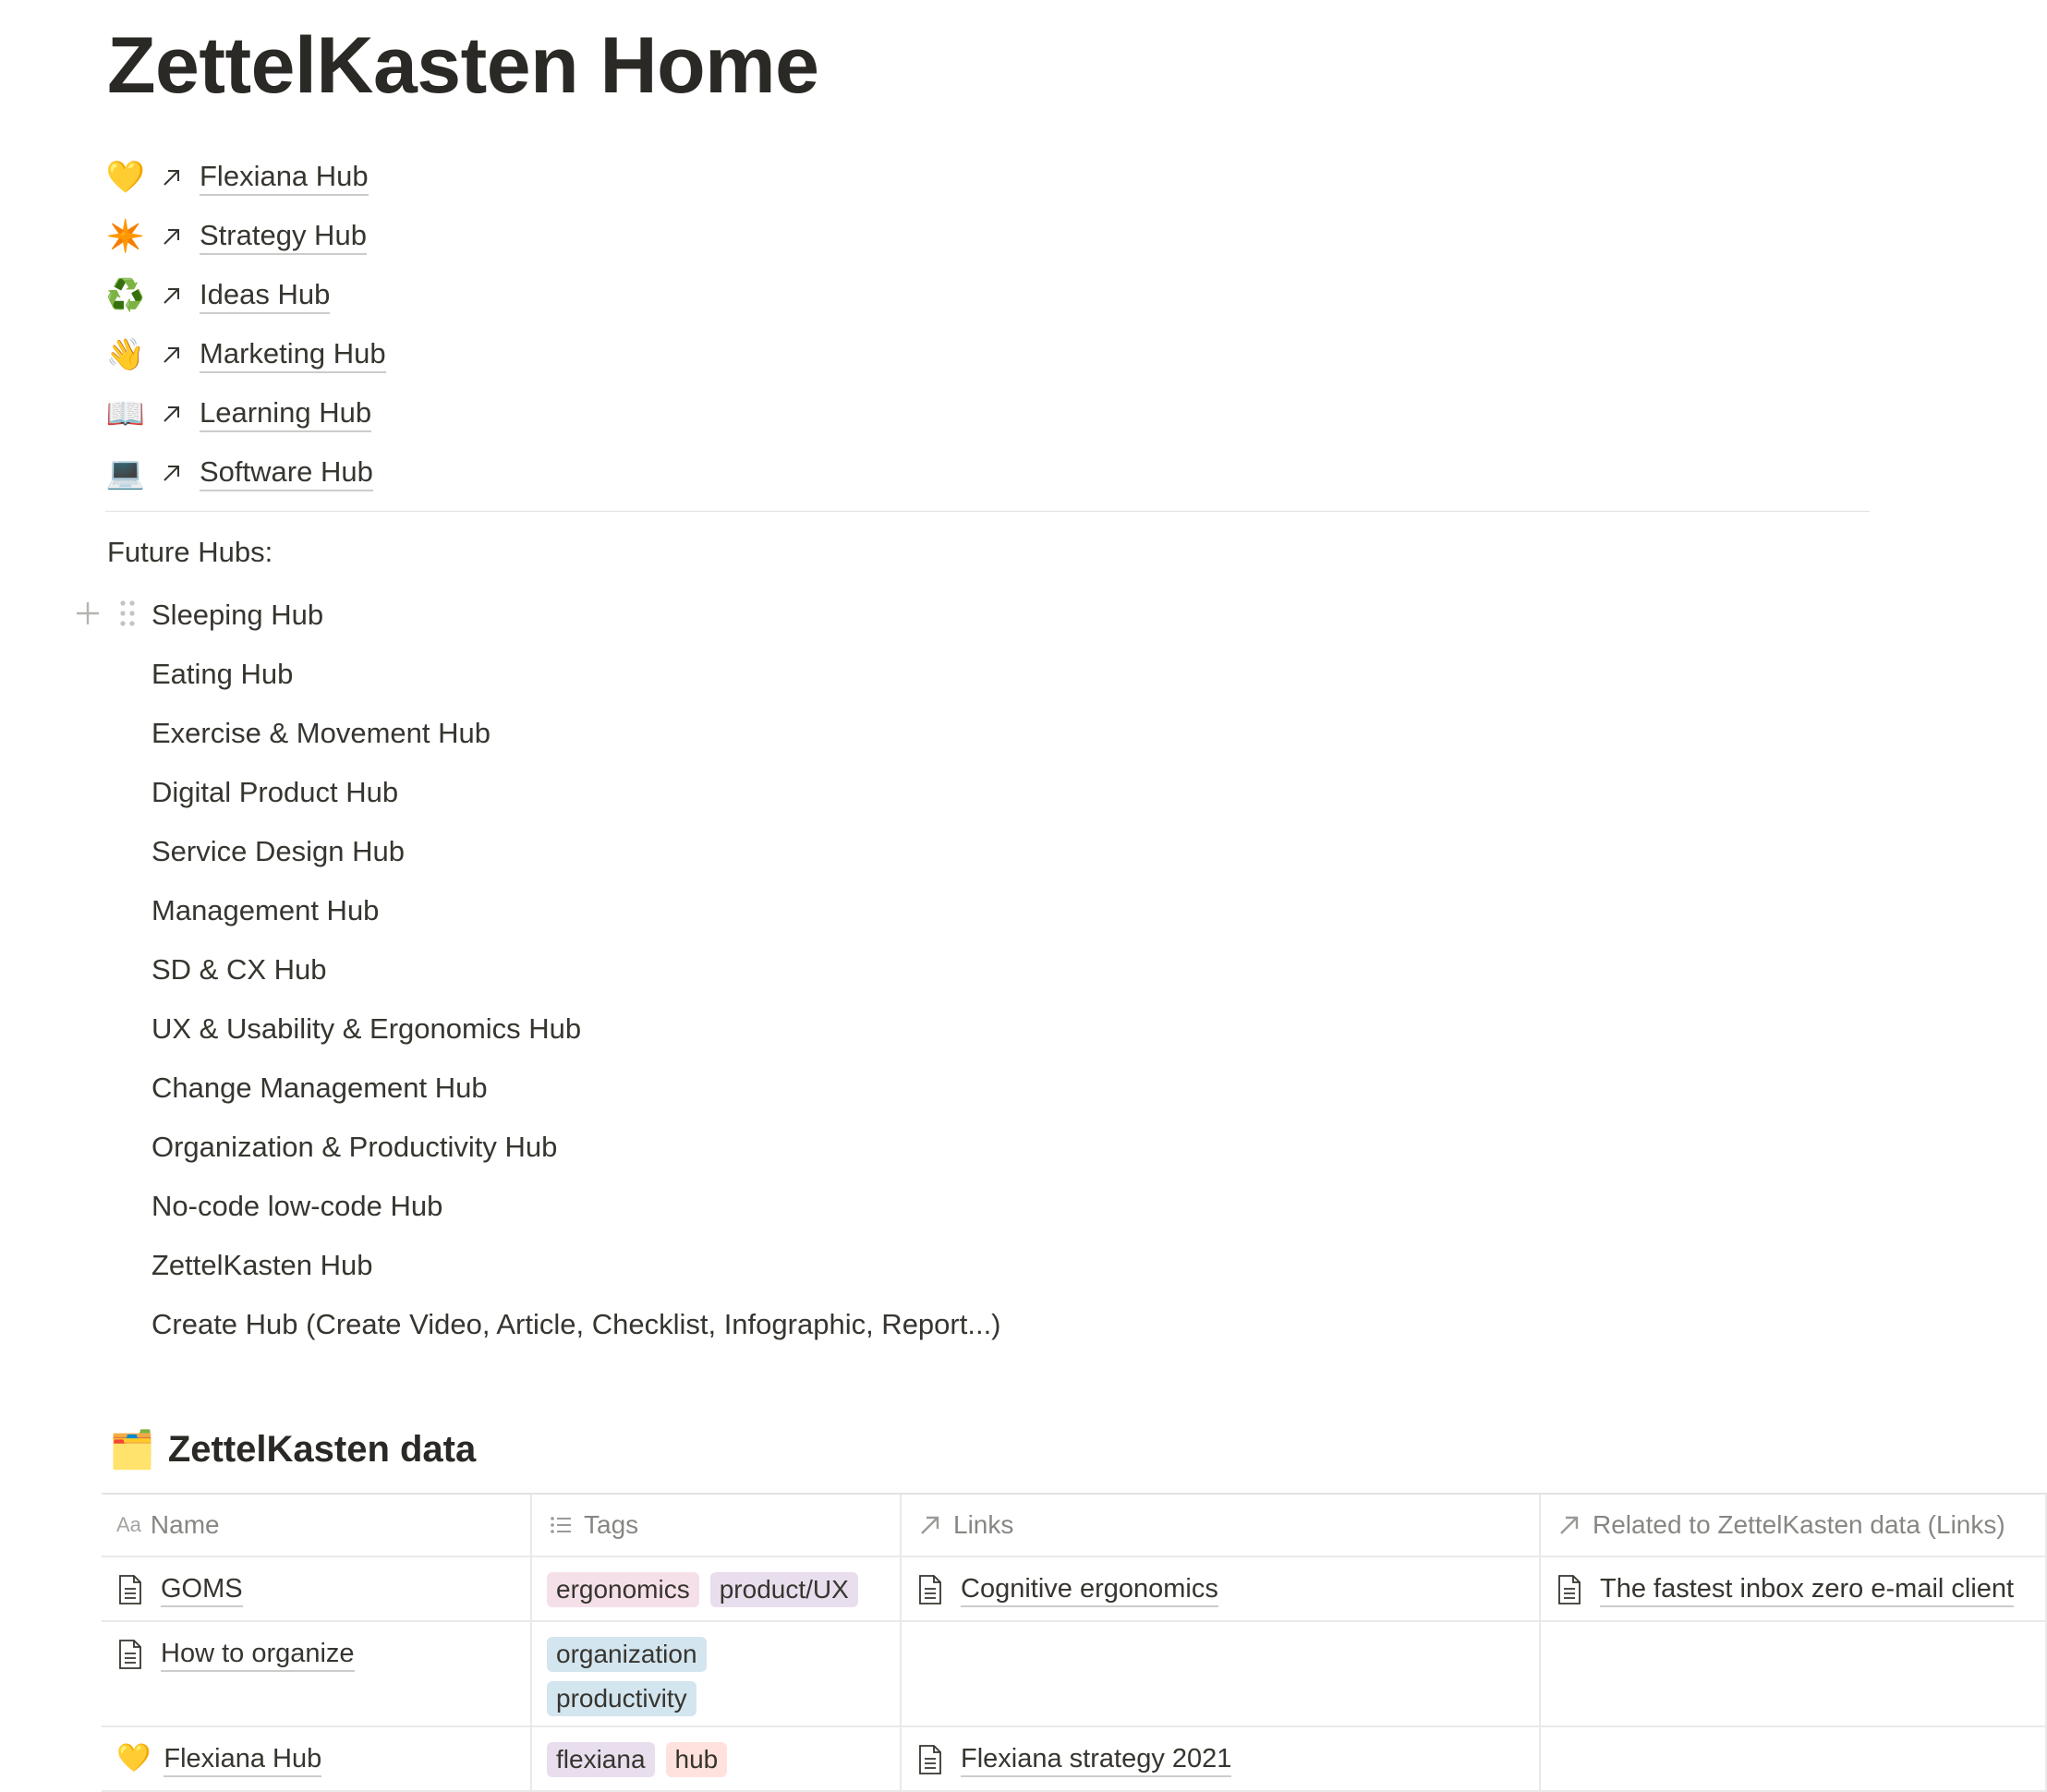 This screenshot has height=1792, width=2047. What do you see at coordinates (798, 1088) in the screenshot?
I see `future-hub-item: Change Management Hub` at bounding box center [798, 1088].